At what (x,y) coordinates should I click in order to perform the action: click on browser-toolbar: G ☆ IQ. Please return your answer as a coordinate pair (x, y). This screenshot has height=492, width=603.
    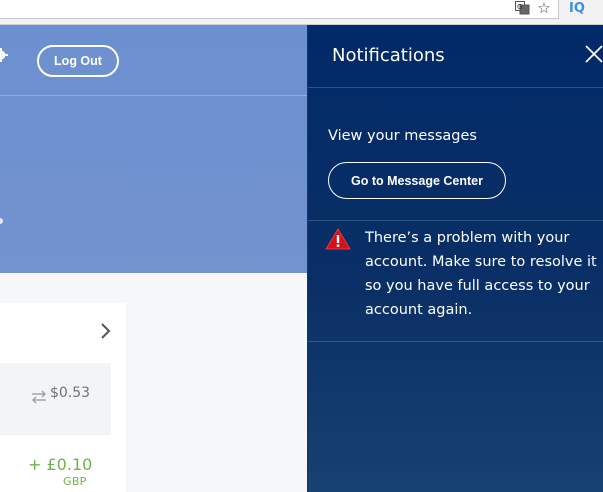
    Looking at the image, I should click on (301, 12).